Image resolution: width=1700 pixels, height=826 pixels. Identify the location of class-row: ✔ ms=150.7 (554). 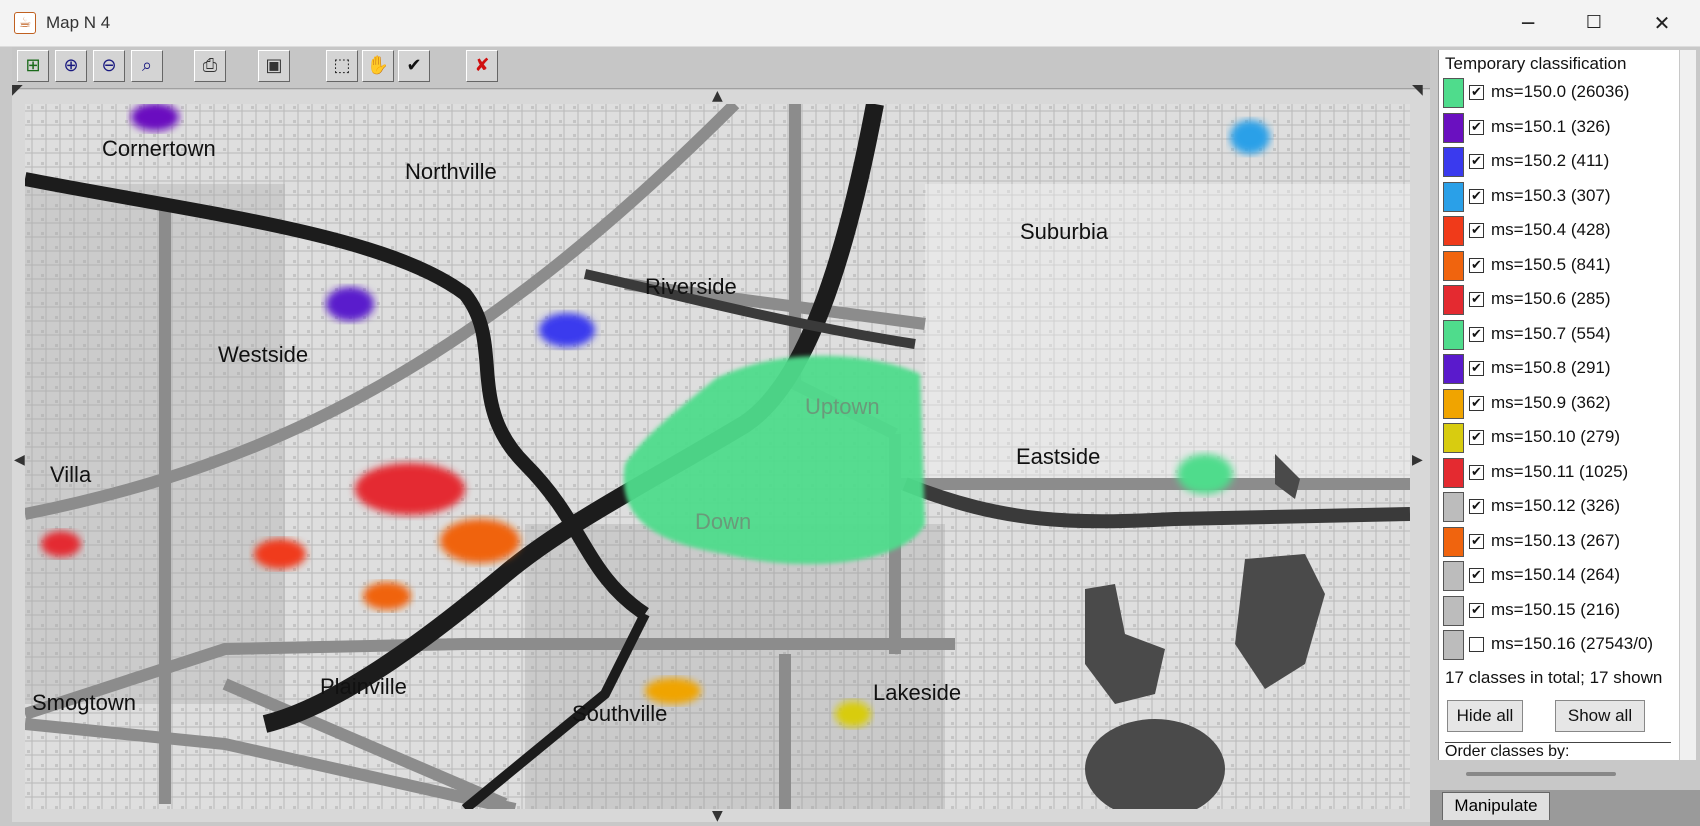
(1557, 335).